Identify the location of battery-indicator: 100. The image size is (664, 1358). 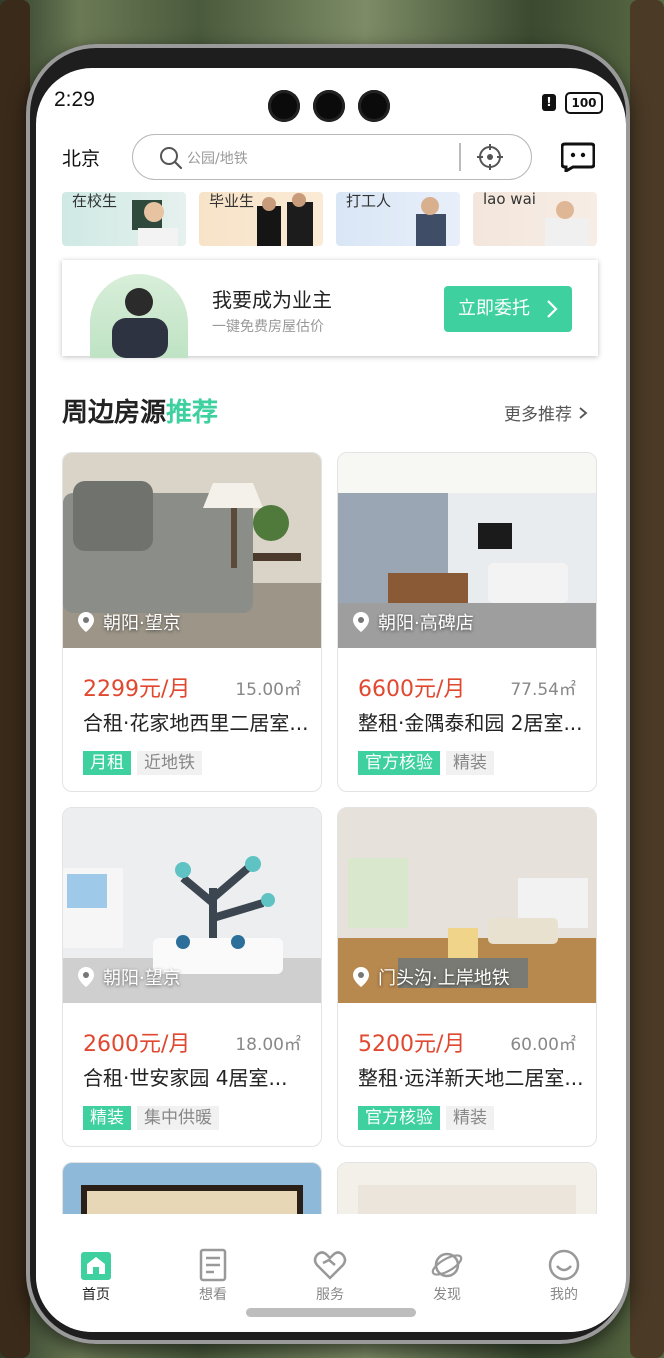
(584, 103).